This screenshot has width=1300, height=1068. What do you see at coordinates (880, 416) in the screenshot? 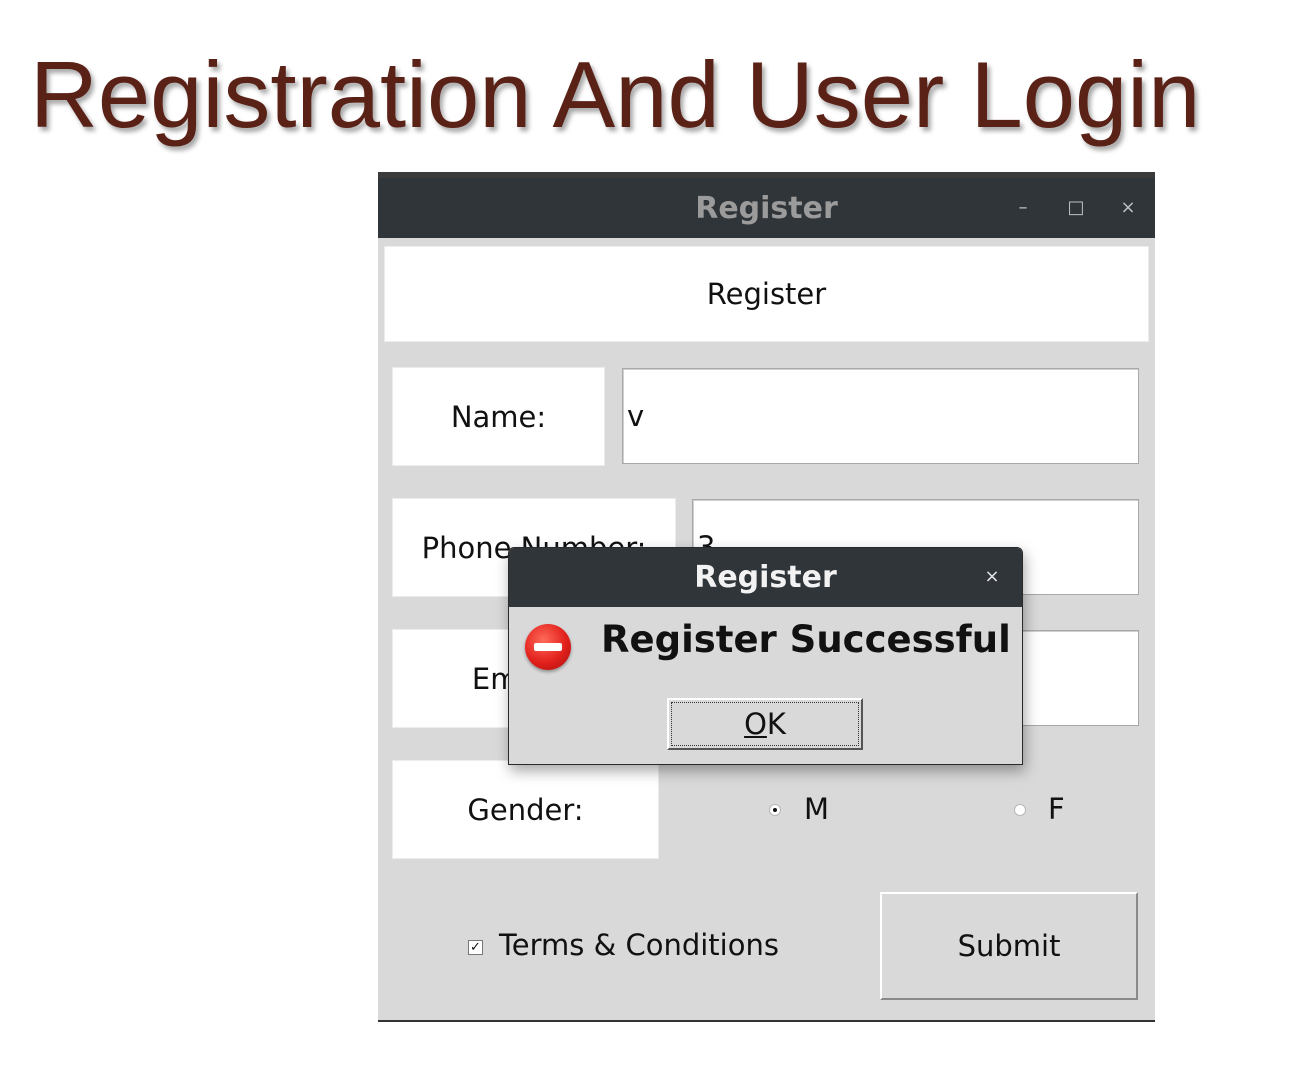
I see `name-input: v` at bounding box center [880, 416].